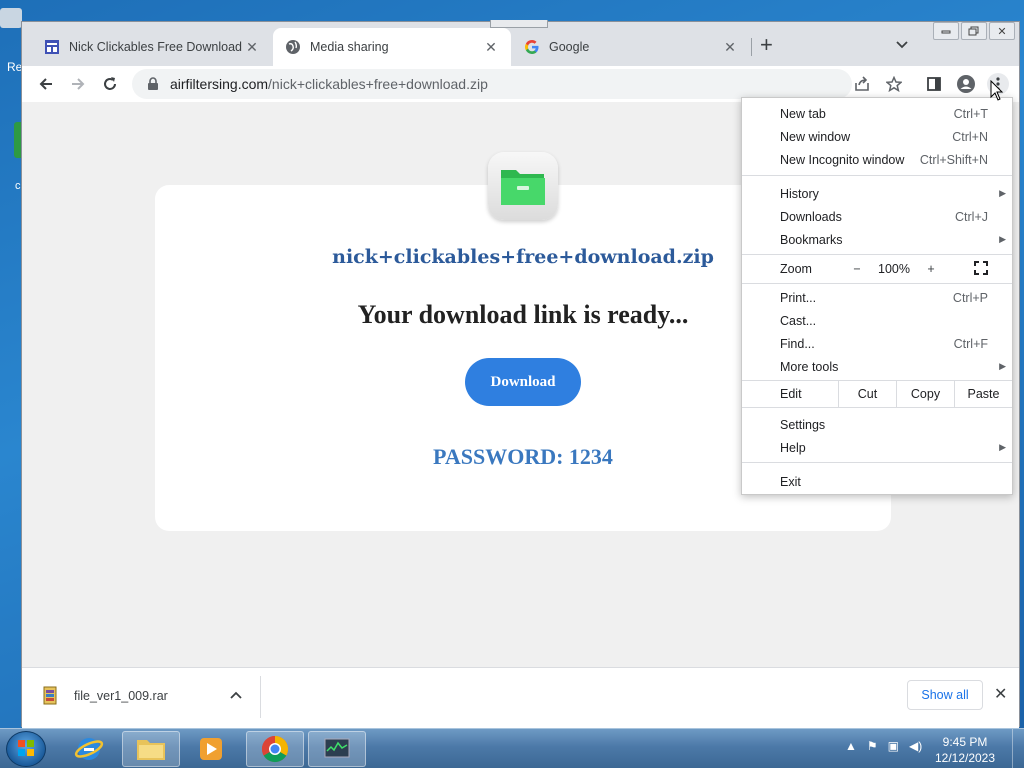  What do you see at coordinates (842, 159) in the screenshot?
I see `menu-label: New Incognito window` at bounding box center [842, 159].